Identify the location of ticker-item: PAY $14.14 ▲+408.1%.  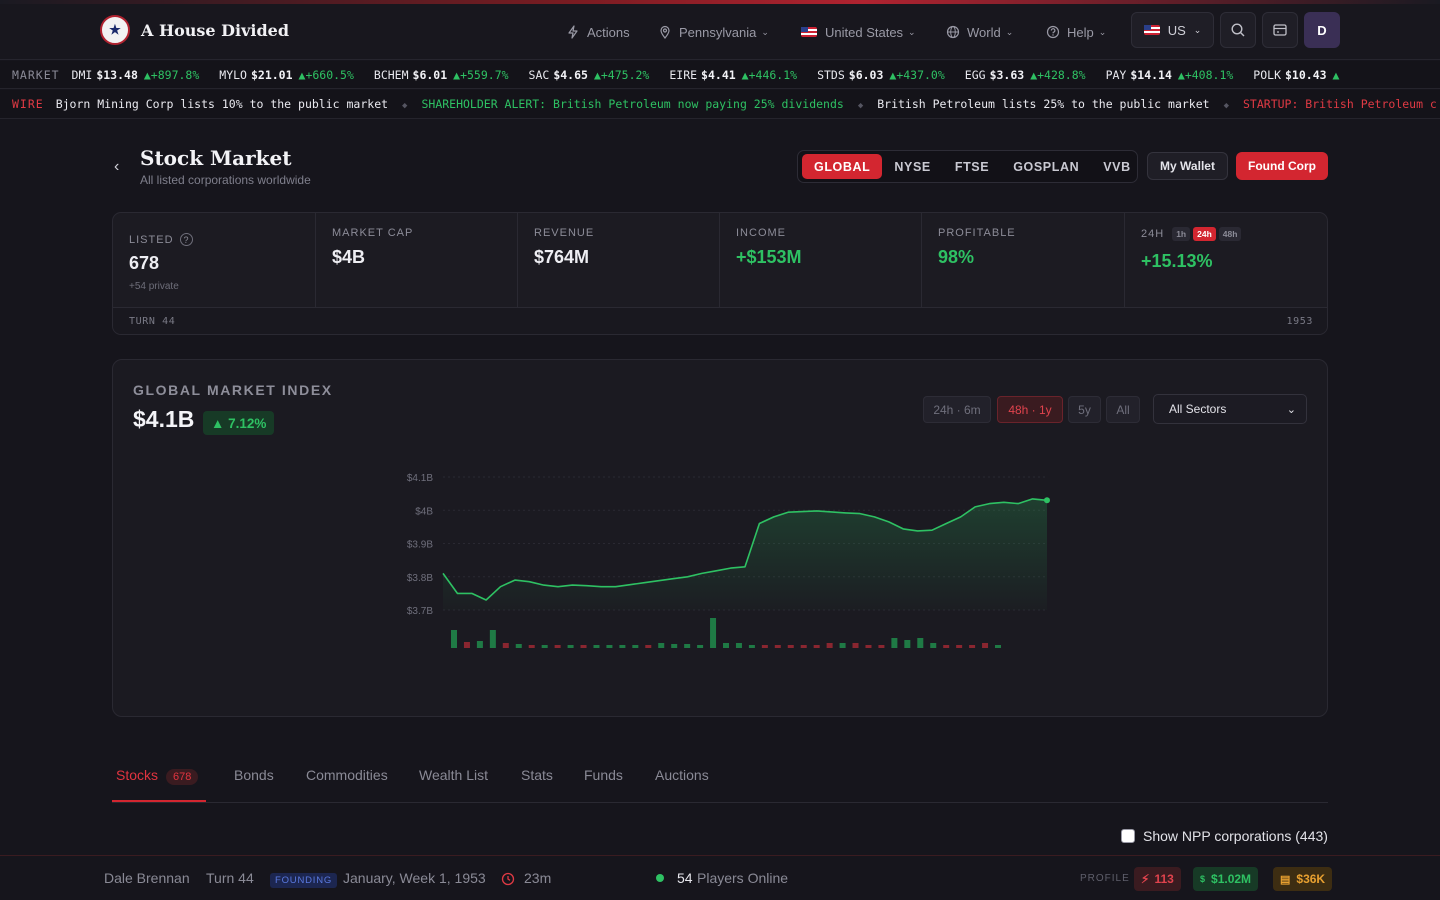
(1170, 75).